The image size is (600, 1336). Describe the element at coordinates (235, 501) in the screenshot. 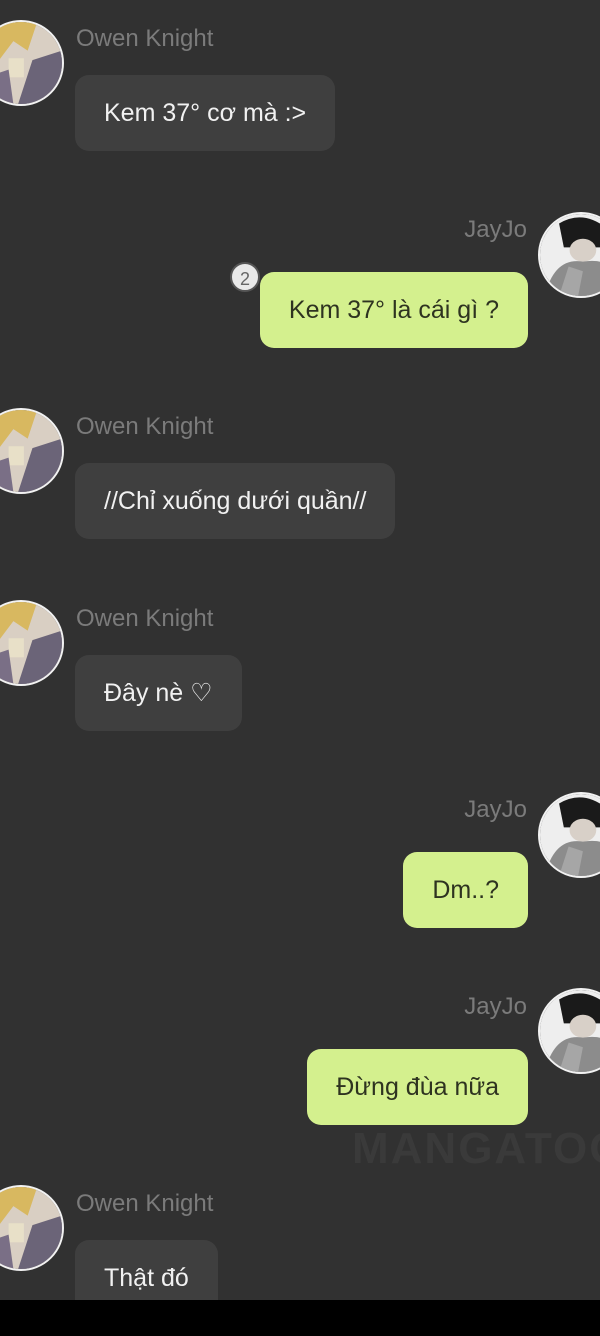

I see `message-bubble: //Chỉ xuống dưới quần//` at that location.